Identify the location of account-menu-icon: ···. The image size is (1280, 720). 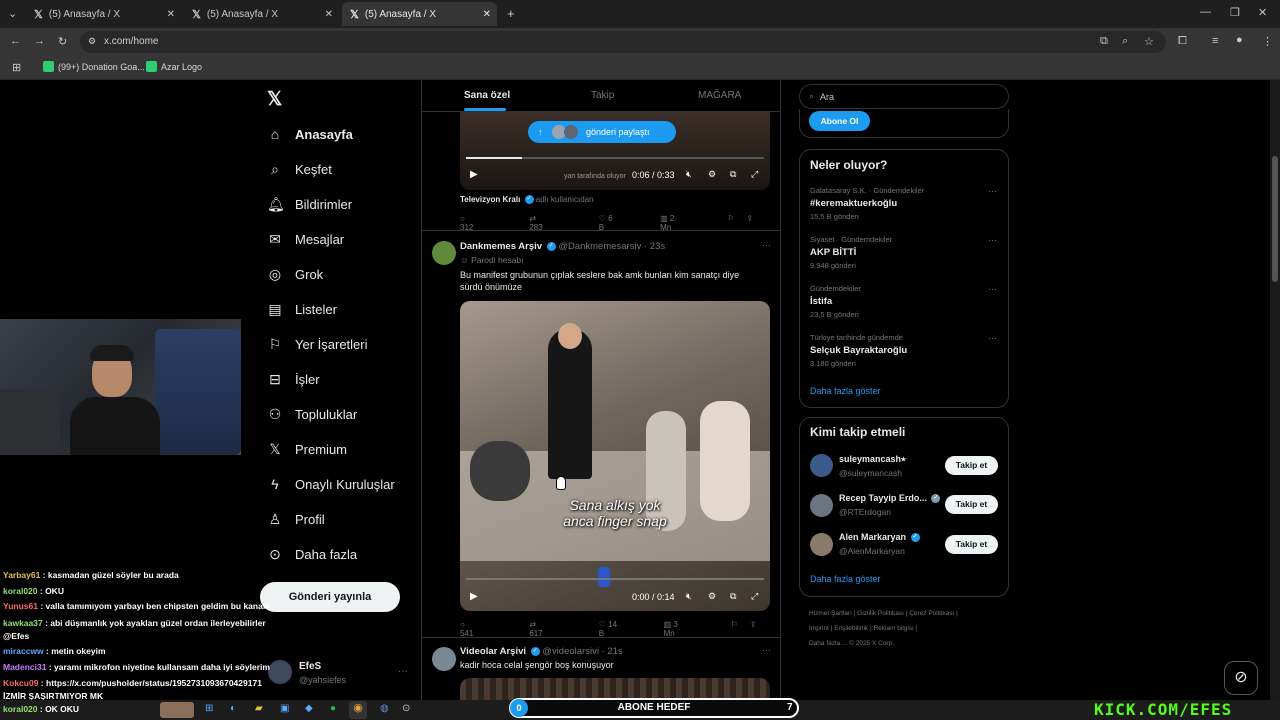
(403, 671).